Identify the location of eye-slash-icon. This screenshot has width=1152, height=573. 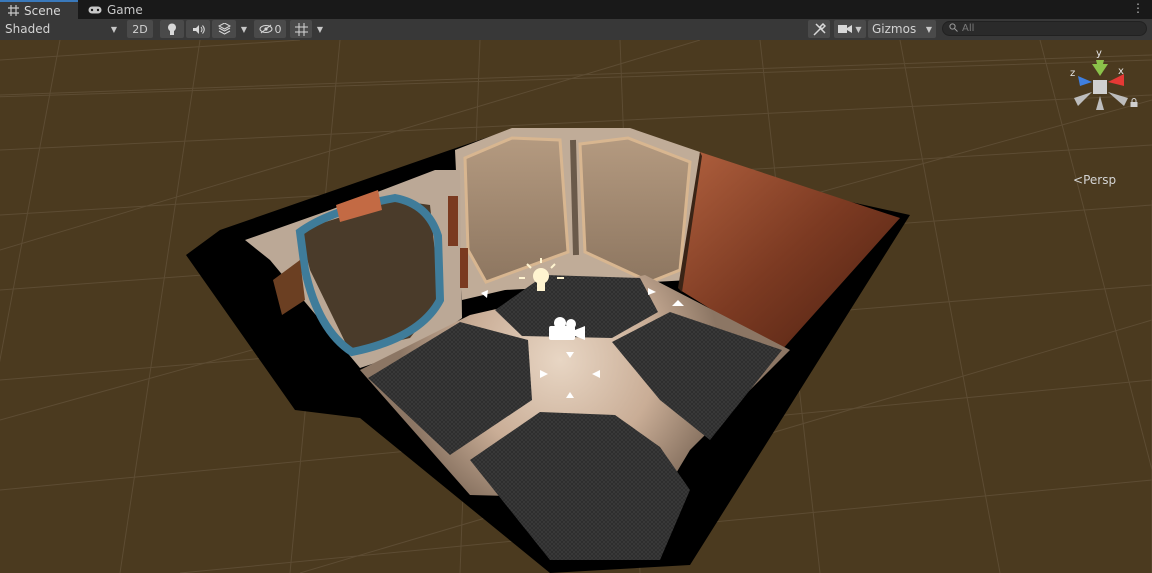
(266, 29).